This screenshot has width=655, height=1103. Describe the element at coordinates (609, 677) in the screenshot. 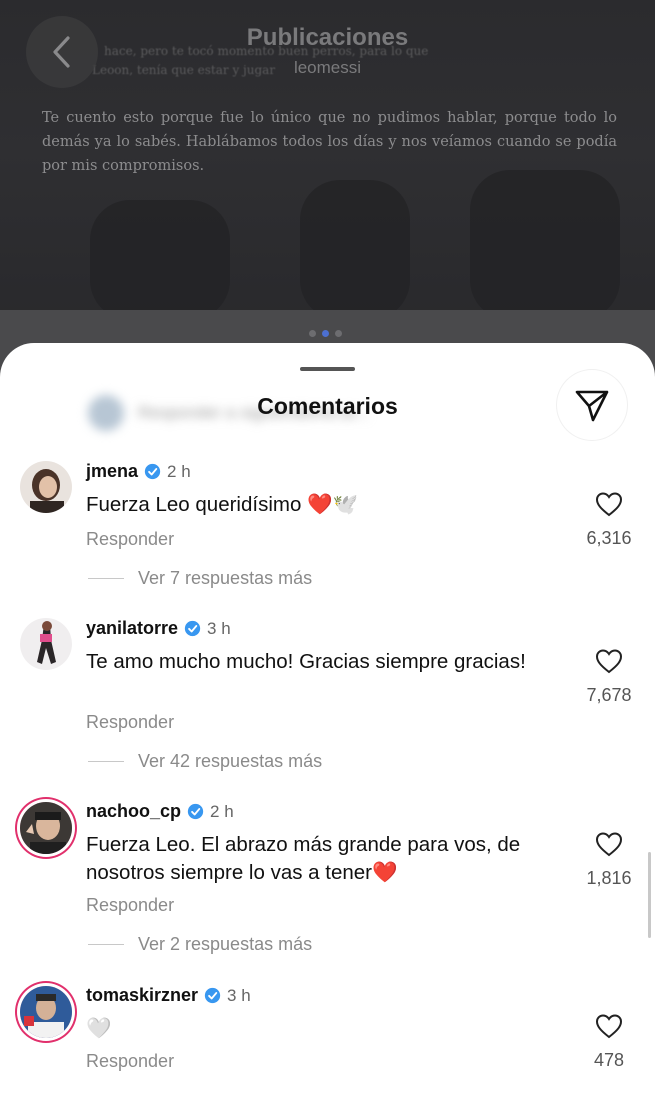

I see `like-button: 7,678` at that location.